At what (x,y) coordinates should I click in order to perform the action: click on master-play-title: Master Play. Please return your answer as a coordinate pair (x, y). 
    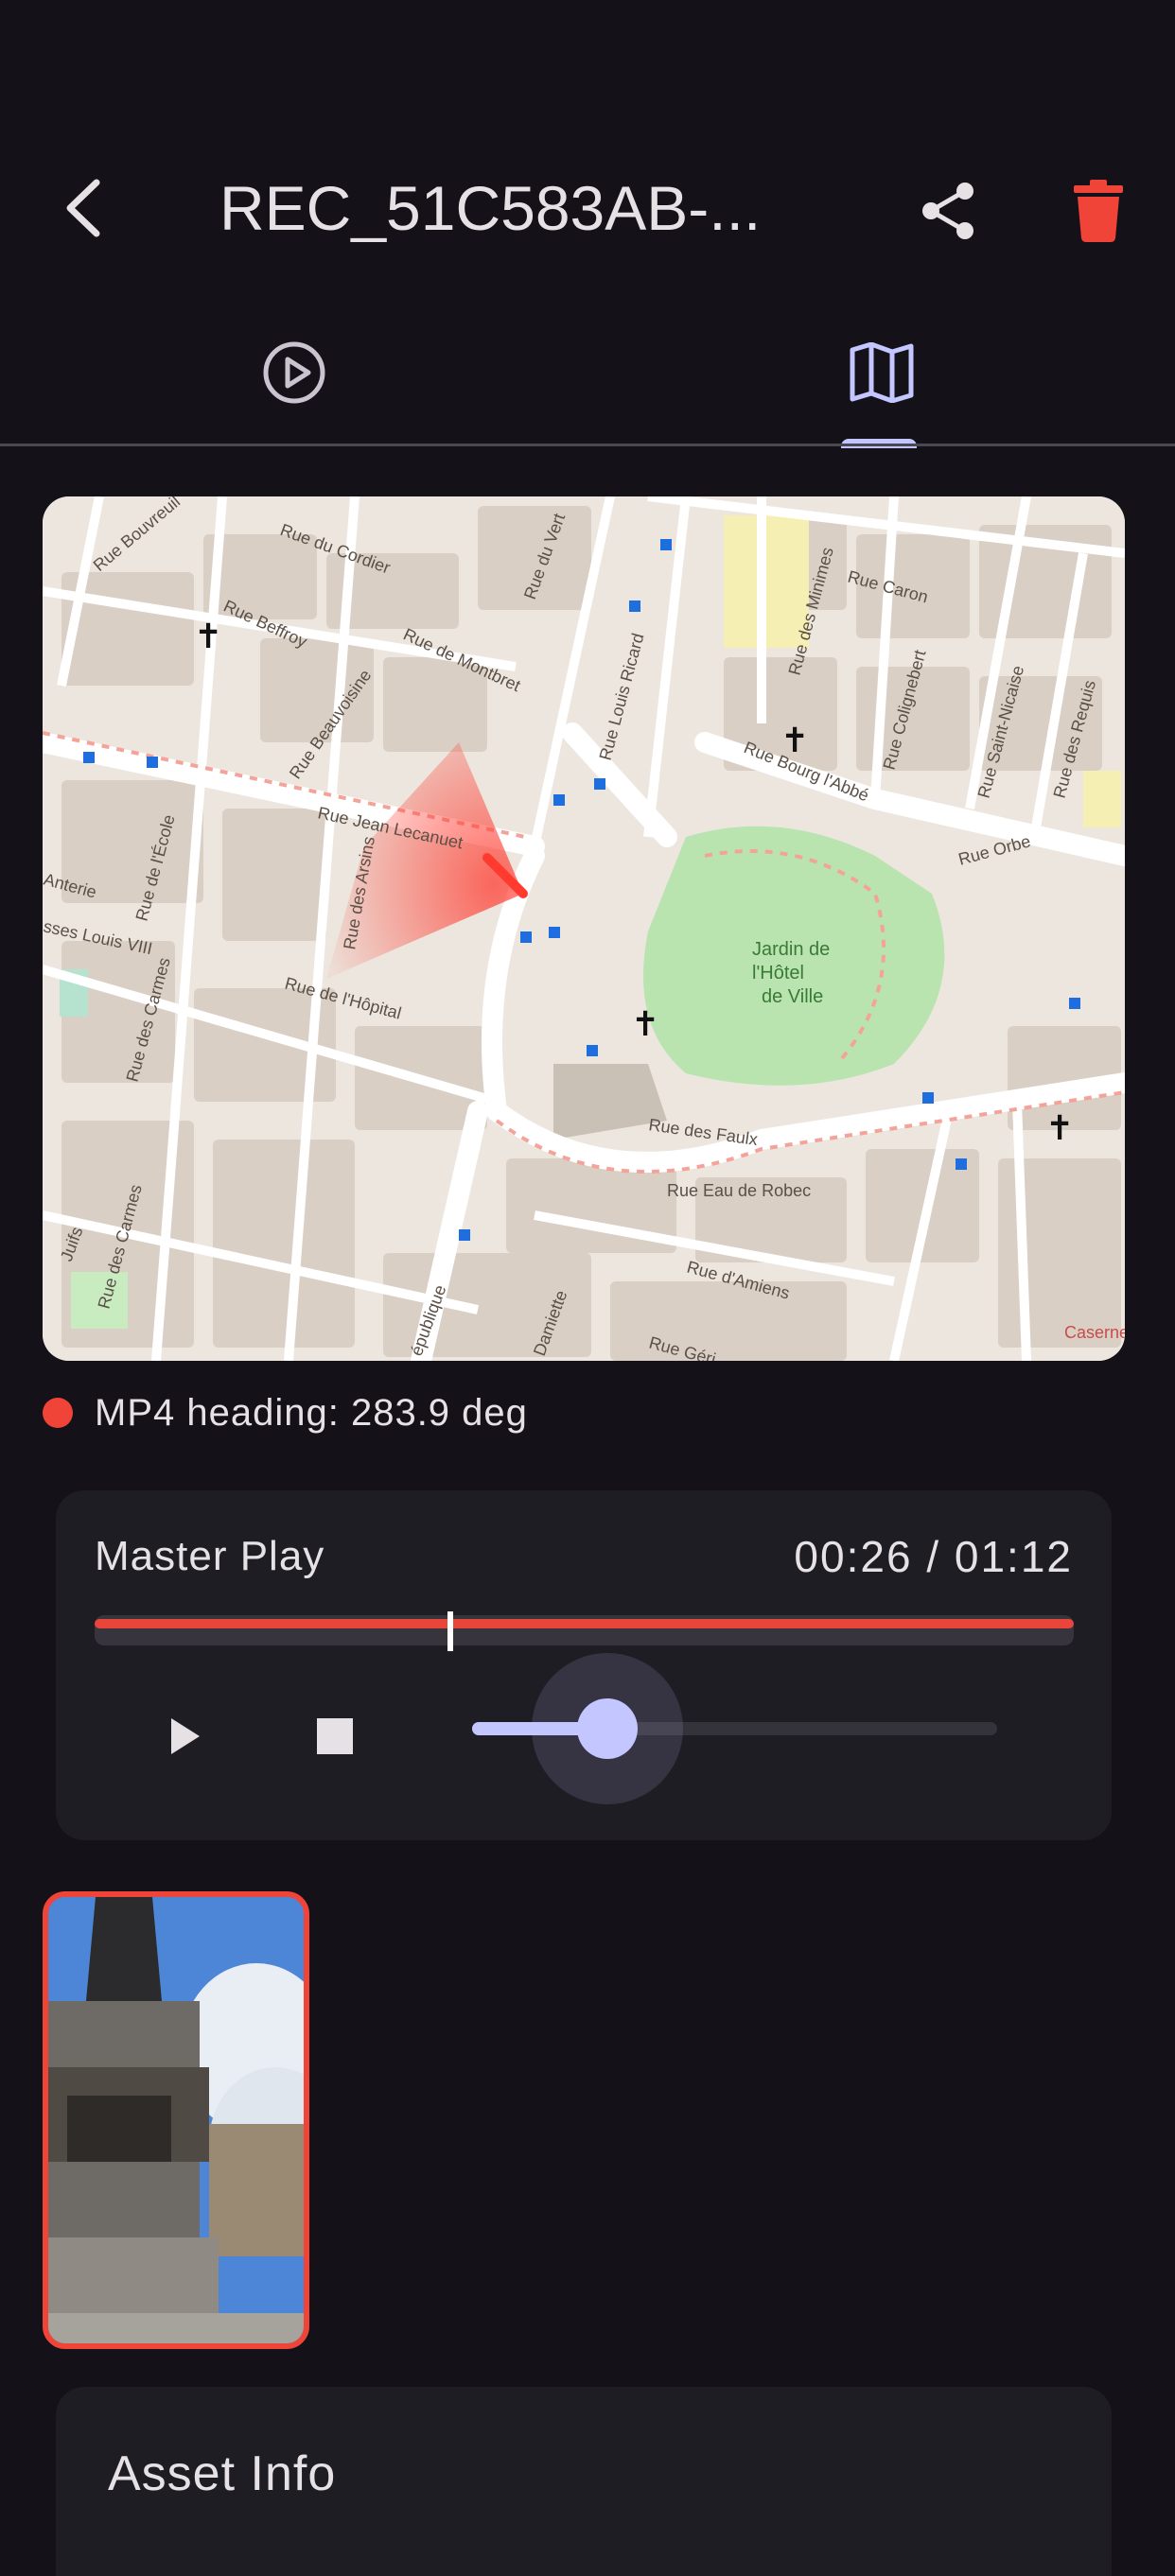
    Looking at the image, I should click on (210, 1556).